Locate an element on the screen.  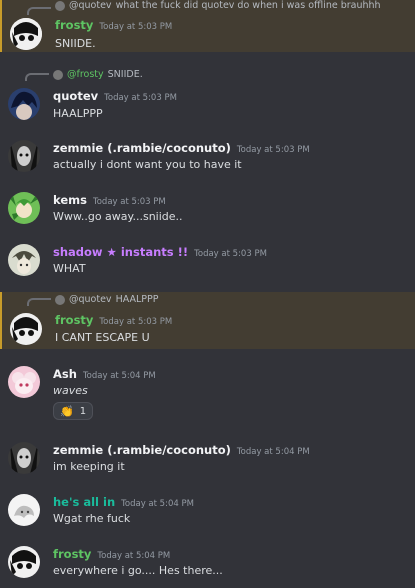
message-content: Wgat rhe fuck is located at coordinates (92, 518).